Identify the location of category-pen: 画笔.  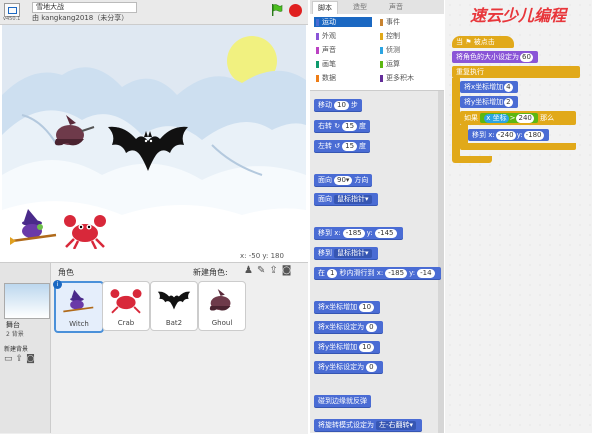
(343, 64).